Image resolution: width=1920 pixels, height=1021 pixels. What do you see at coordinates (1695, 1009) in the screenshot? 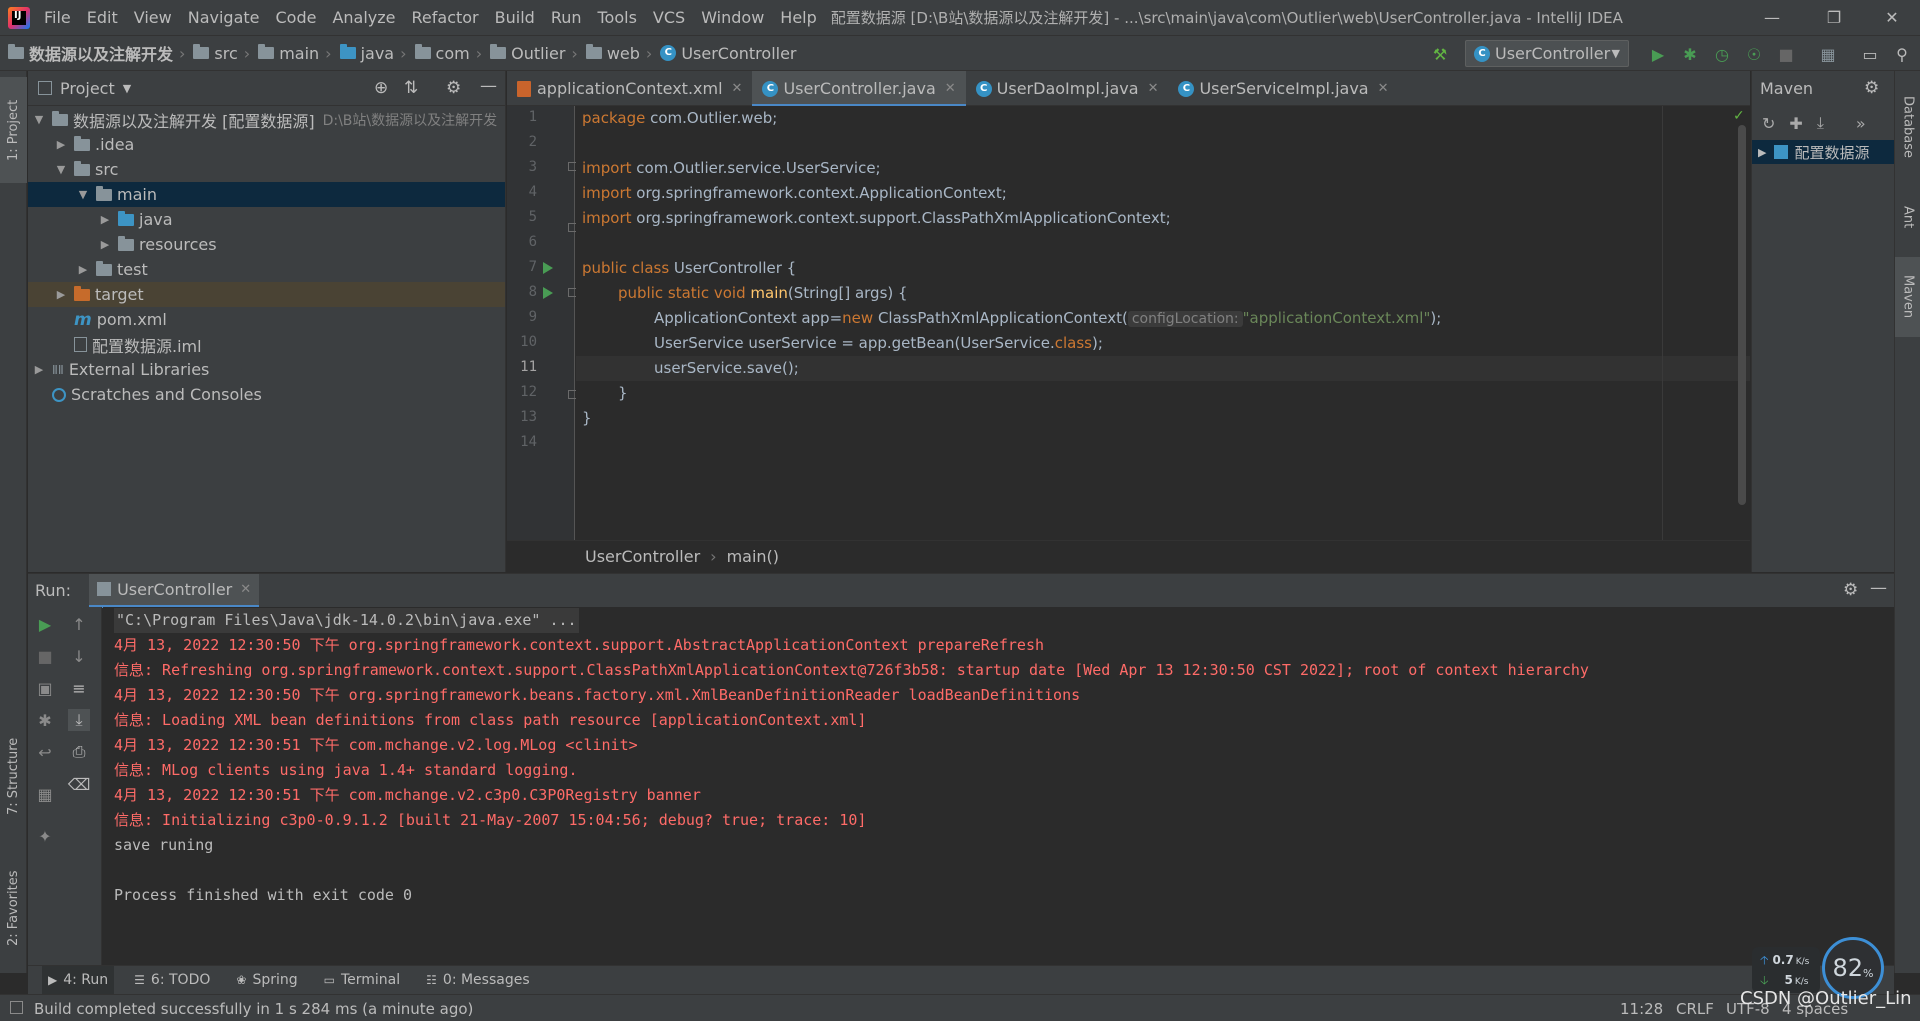
I see `line-separator: CRLF` at bounding box center [1695, 1009].